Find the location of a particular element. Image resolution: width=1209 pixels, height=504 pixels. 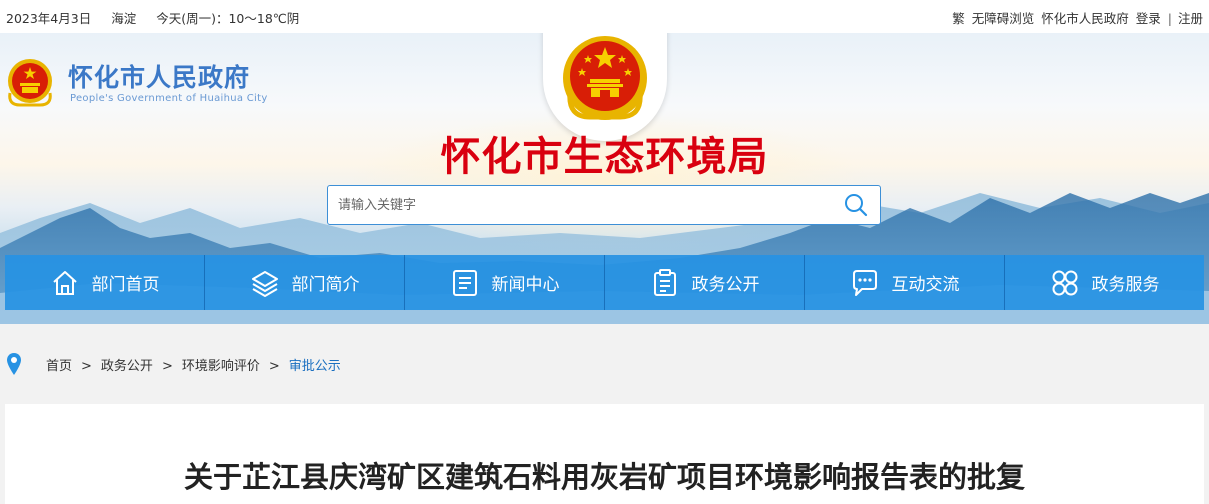

breadcrumb-home: 首页 is located at coordinates (59, 366).